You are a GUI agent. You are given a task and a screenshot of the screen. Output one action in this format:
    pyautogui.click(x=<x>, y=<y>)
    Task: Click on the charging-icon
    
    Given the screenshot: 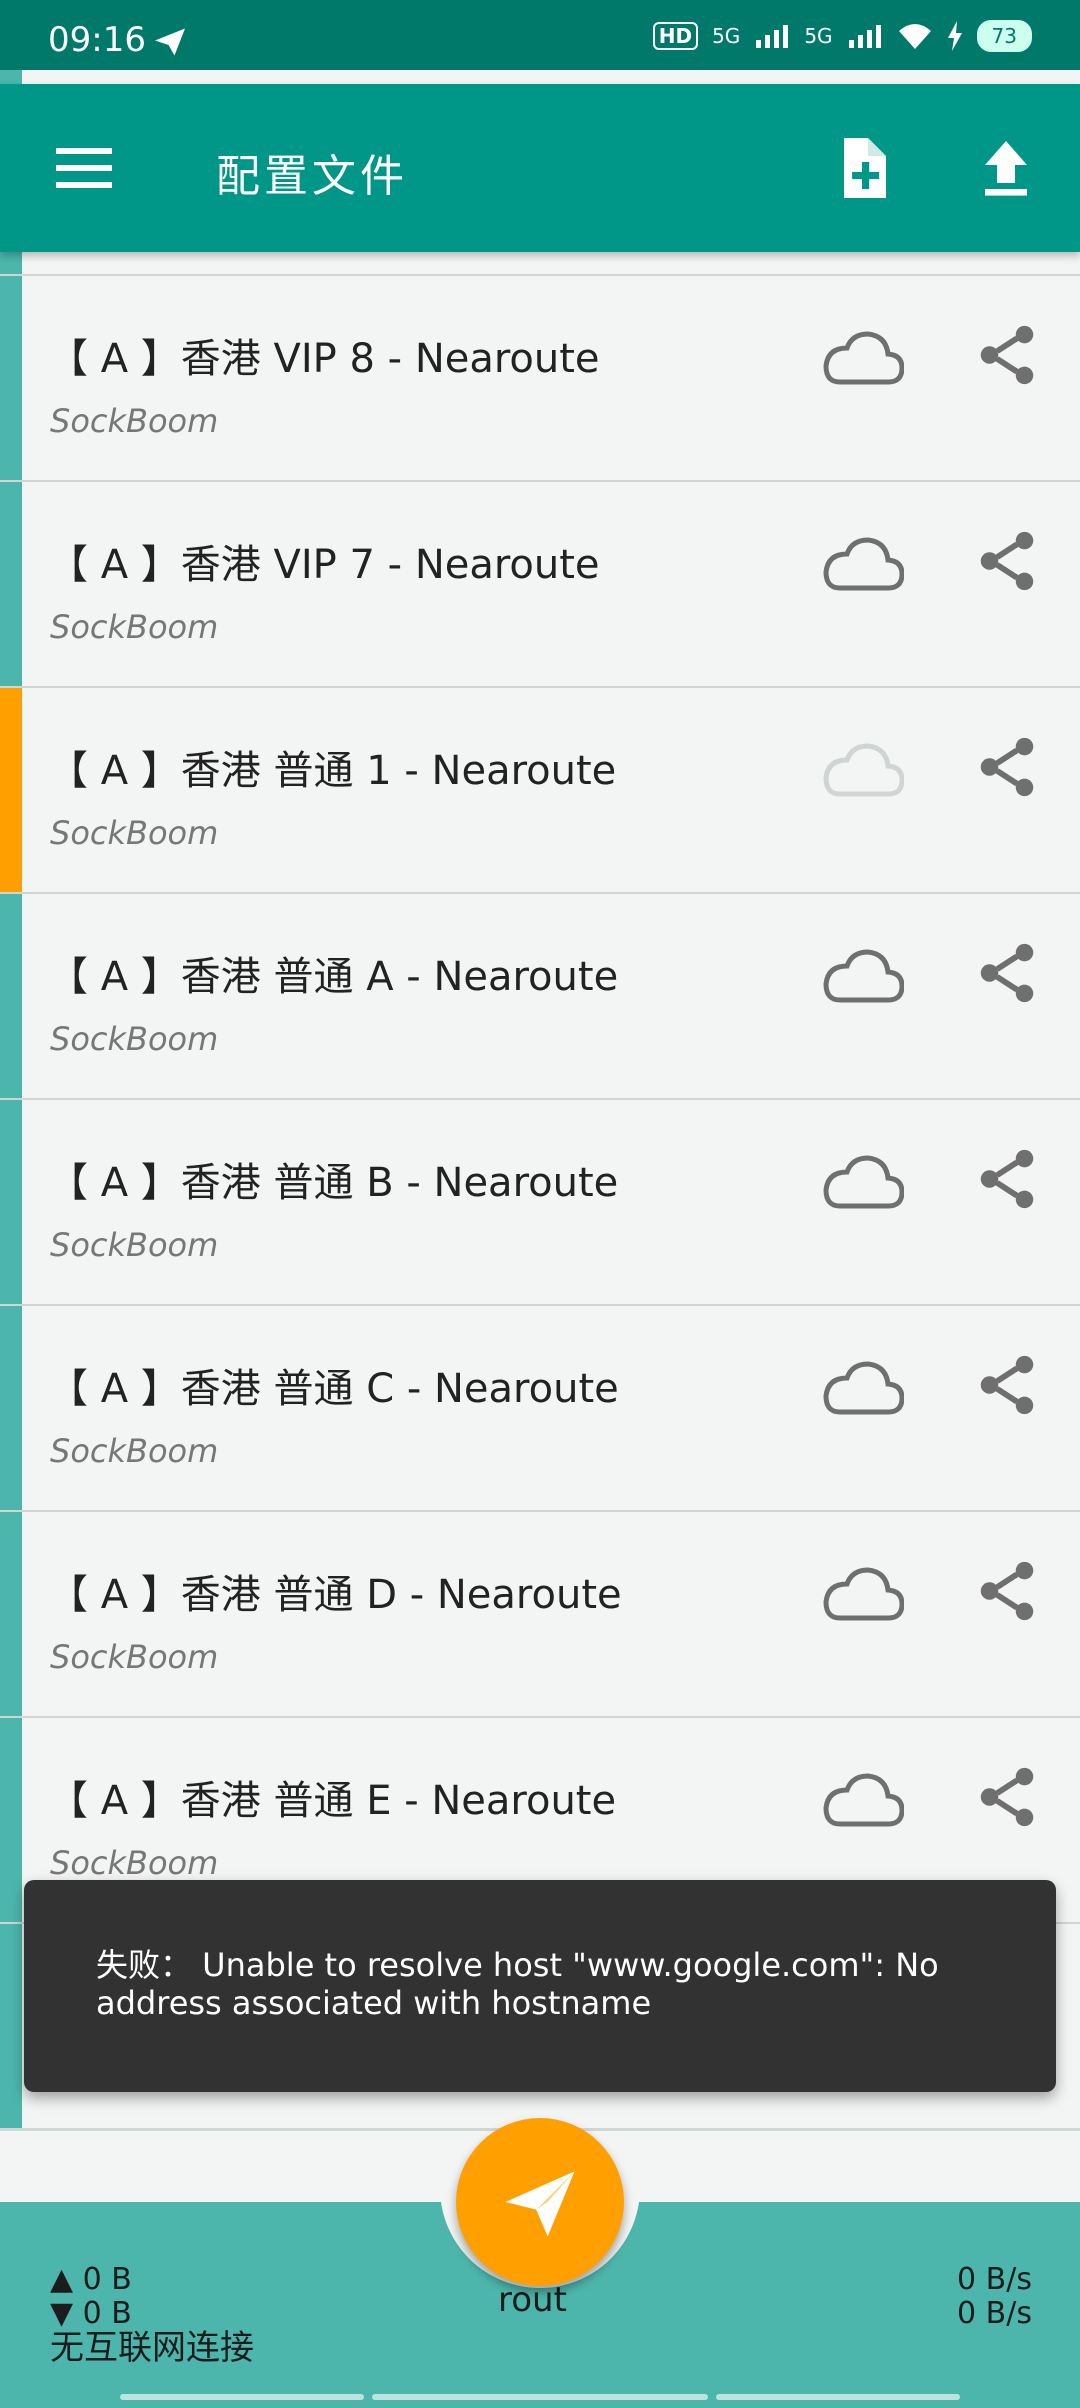 What is the action you would take?
    pyautogui.click(x=954, y=36)
    